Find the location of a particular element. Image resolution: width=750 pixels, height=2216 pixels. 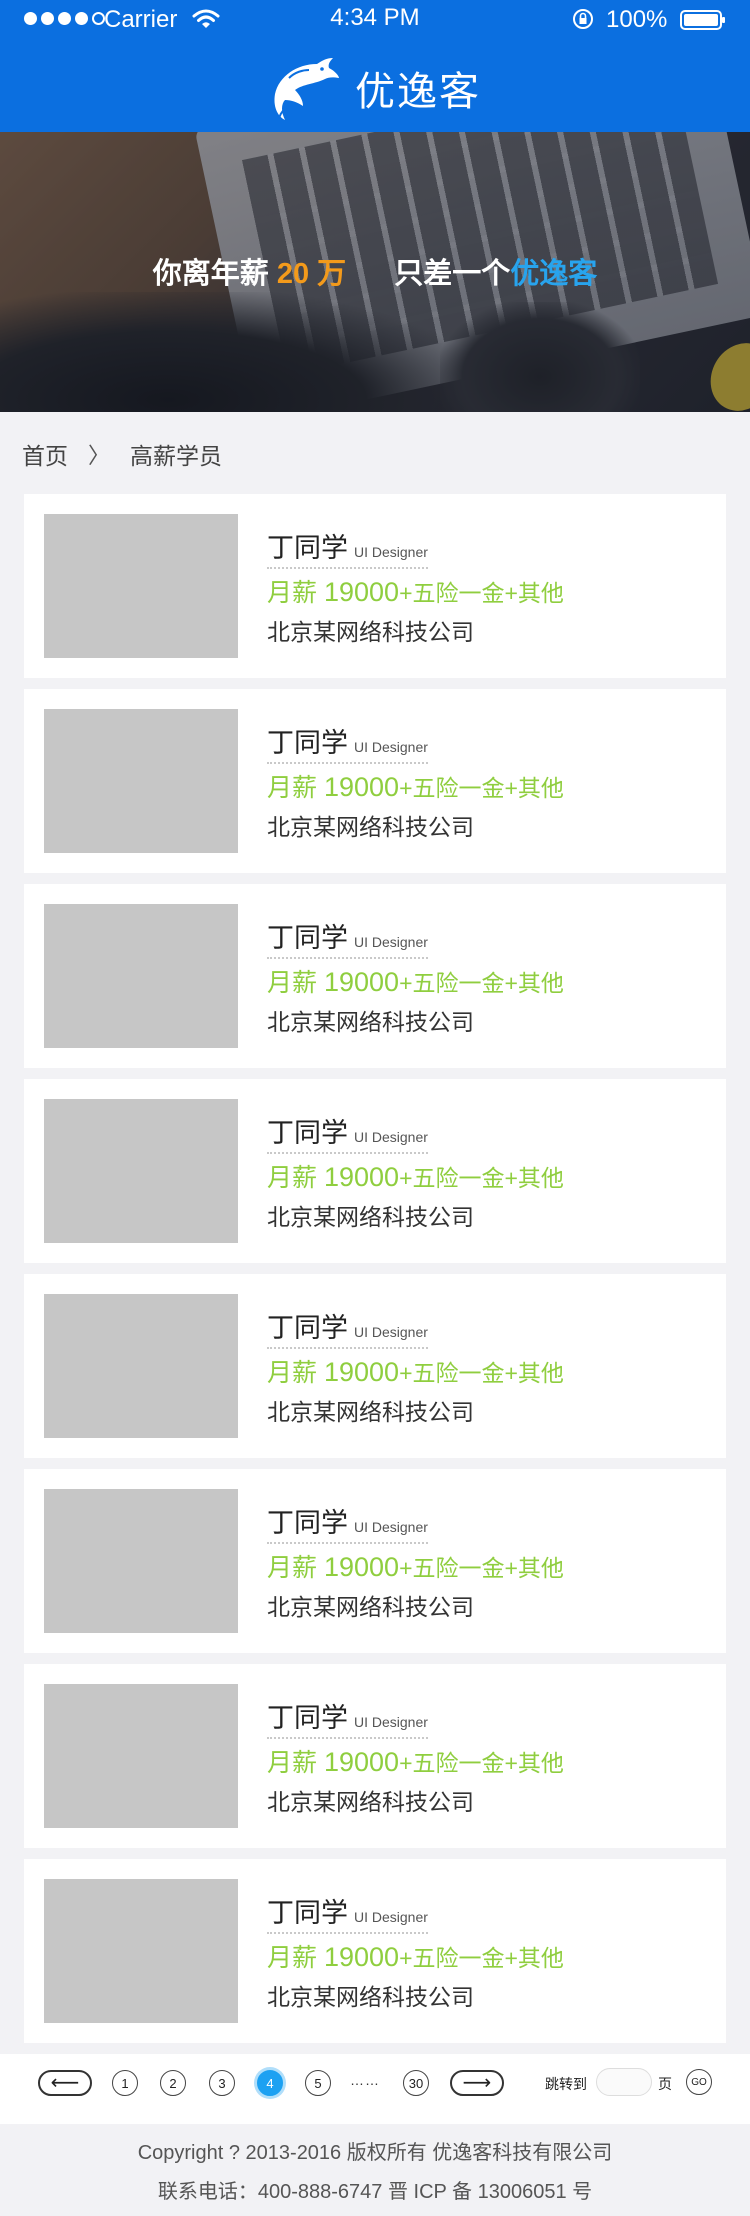

rotation-lock-icon is located at coordinates (583, 19).